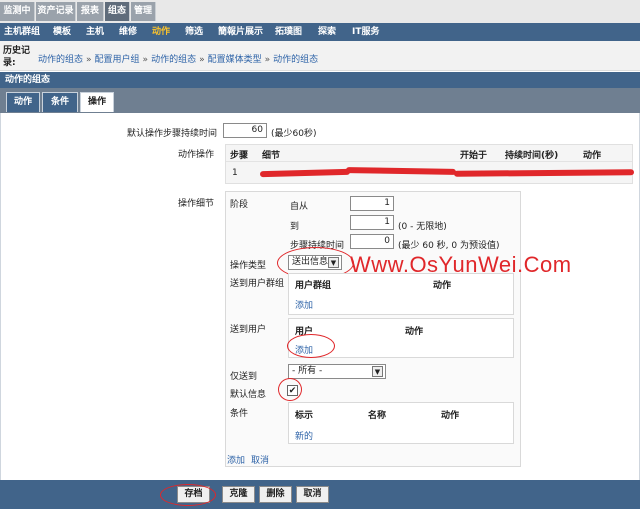 The width and height of the screenshot is (640, 509). What do you see at coordinates (248, 395) in the screenshot?
I see `default-message-label: 默认信息` at bounding box center [248, 395].